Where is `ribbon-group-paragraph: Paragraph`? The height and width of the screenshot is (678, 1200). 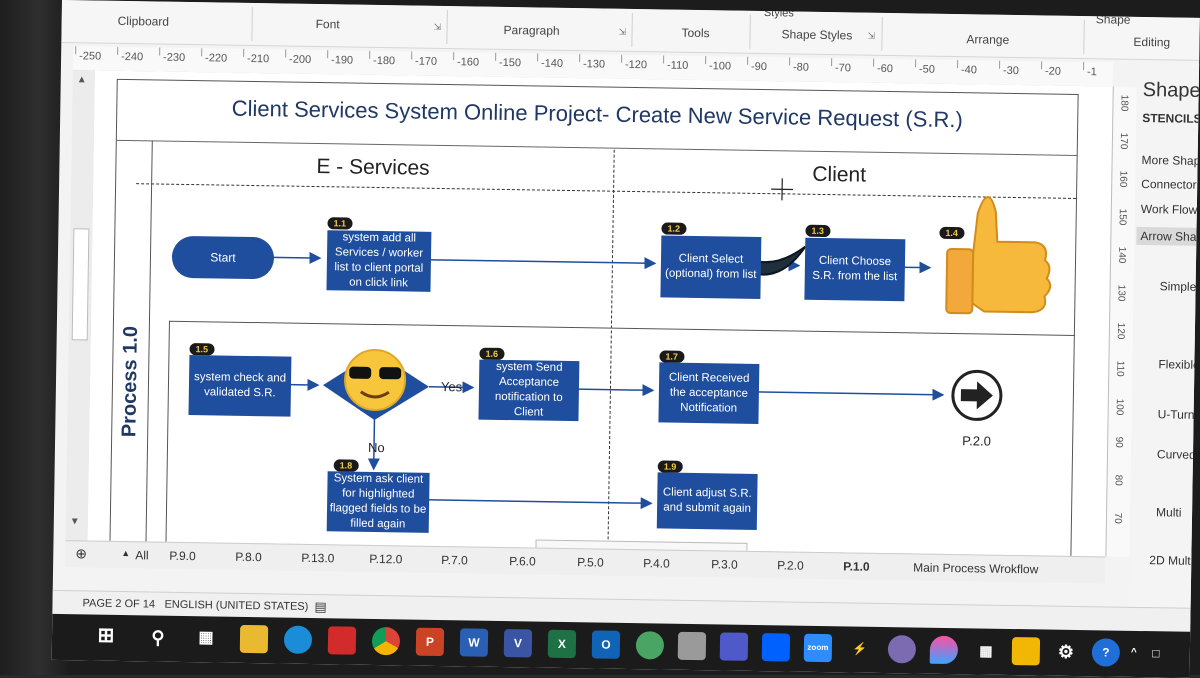 ribbon-group-paragraph: Paragraph is located at coordinates (531, 30).